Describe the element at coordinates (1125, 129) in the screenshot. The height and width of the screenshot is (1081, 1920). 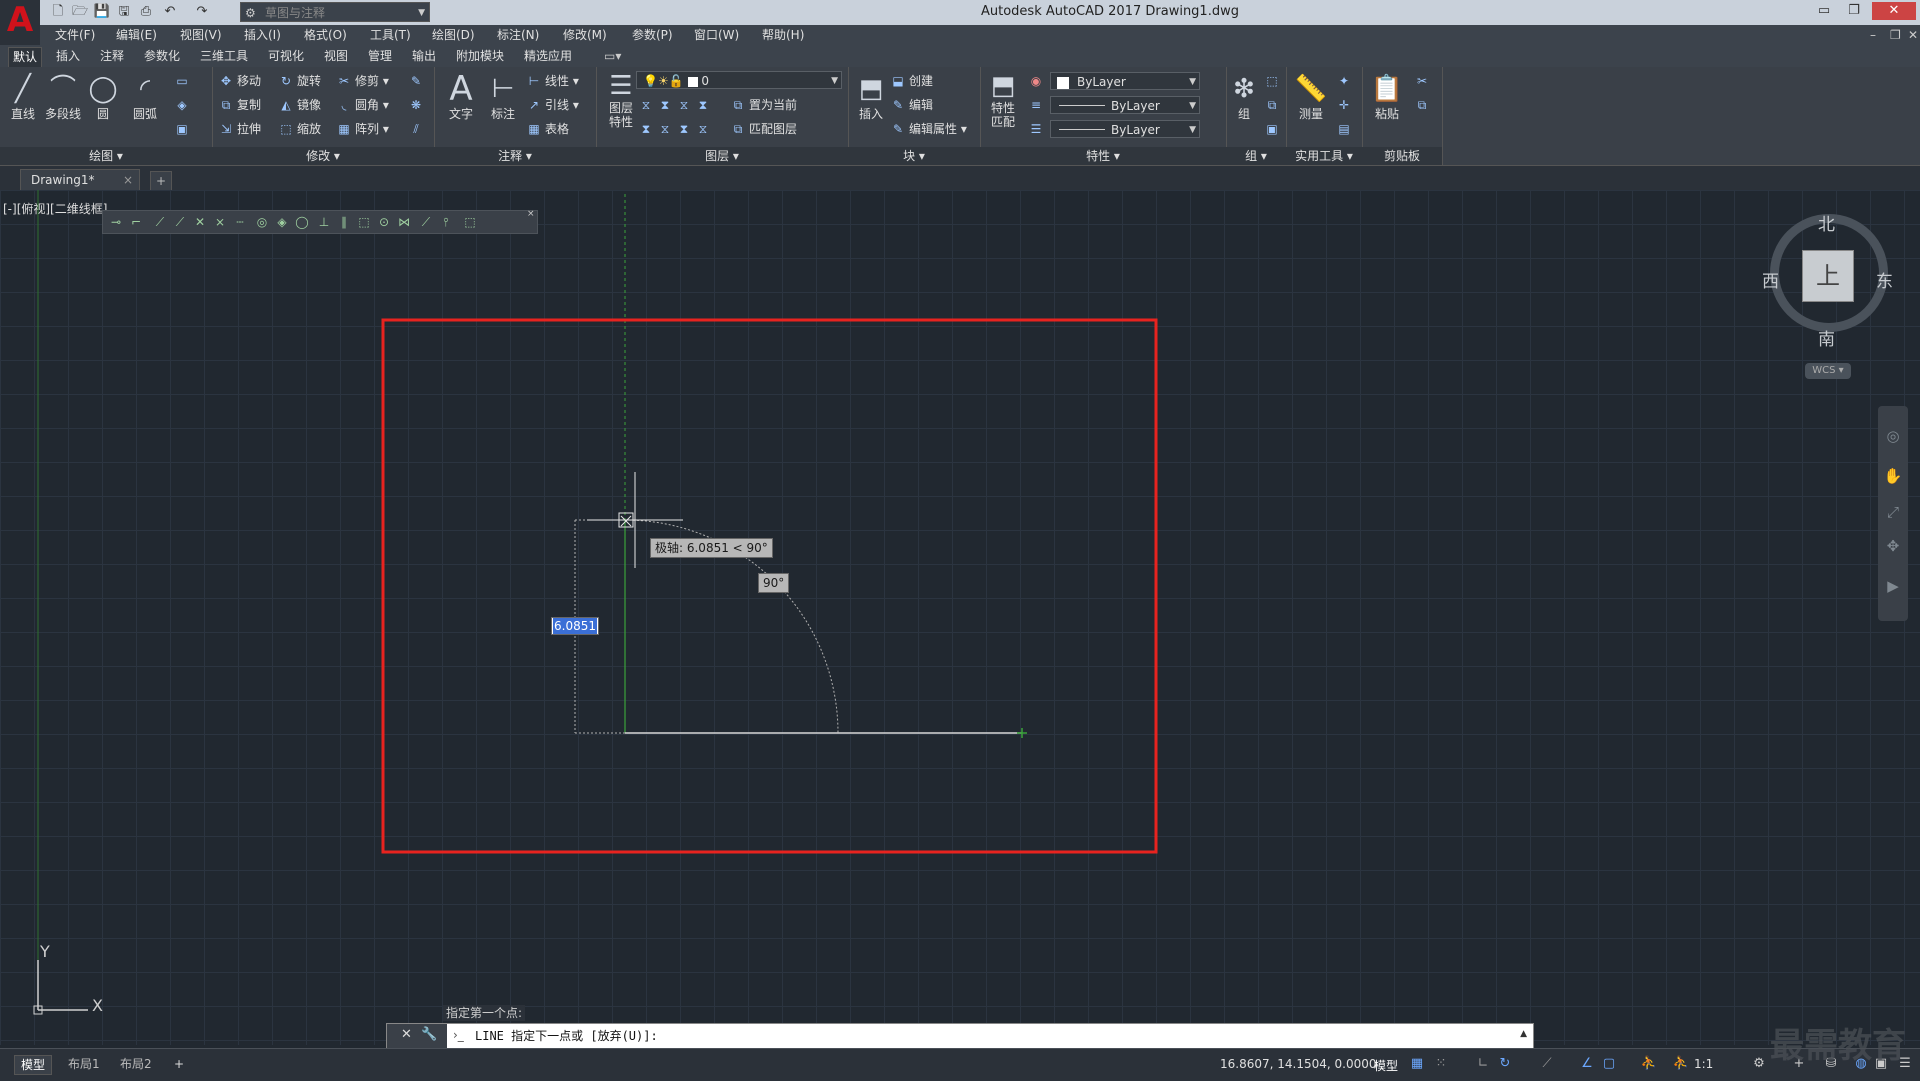
I see `lineweight-dropdown: ByLayer ▼` at that location.